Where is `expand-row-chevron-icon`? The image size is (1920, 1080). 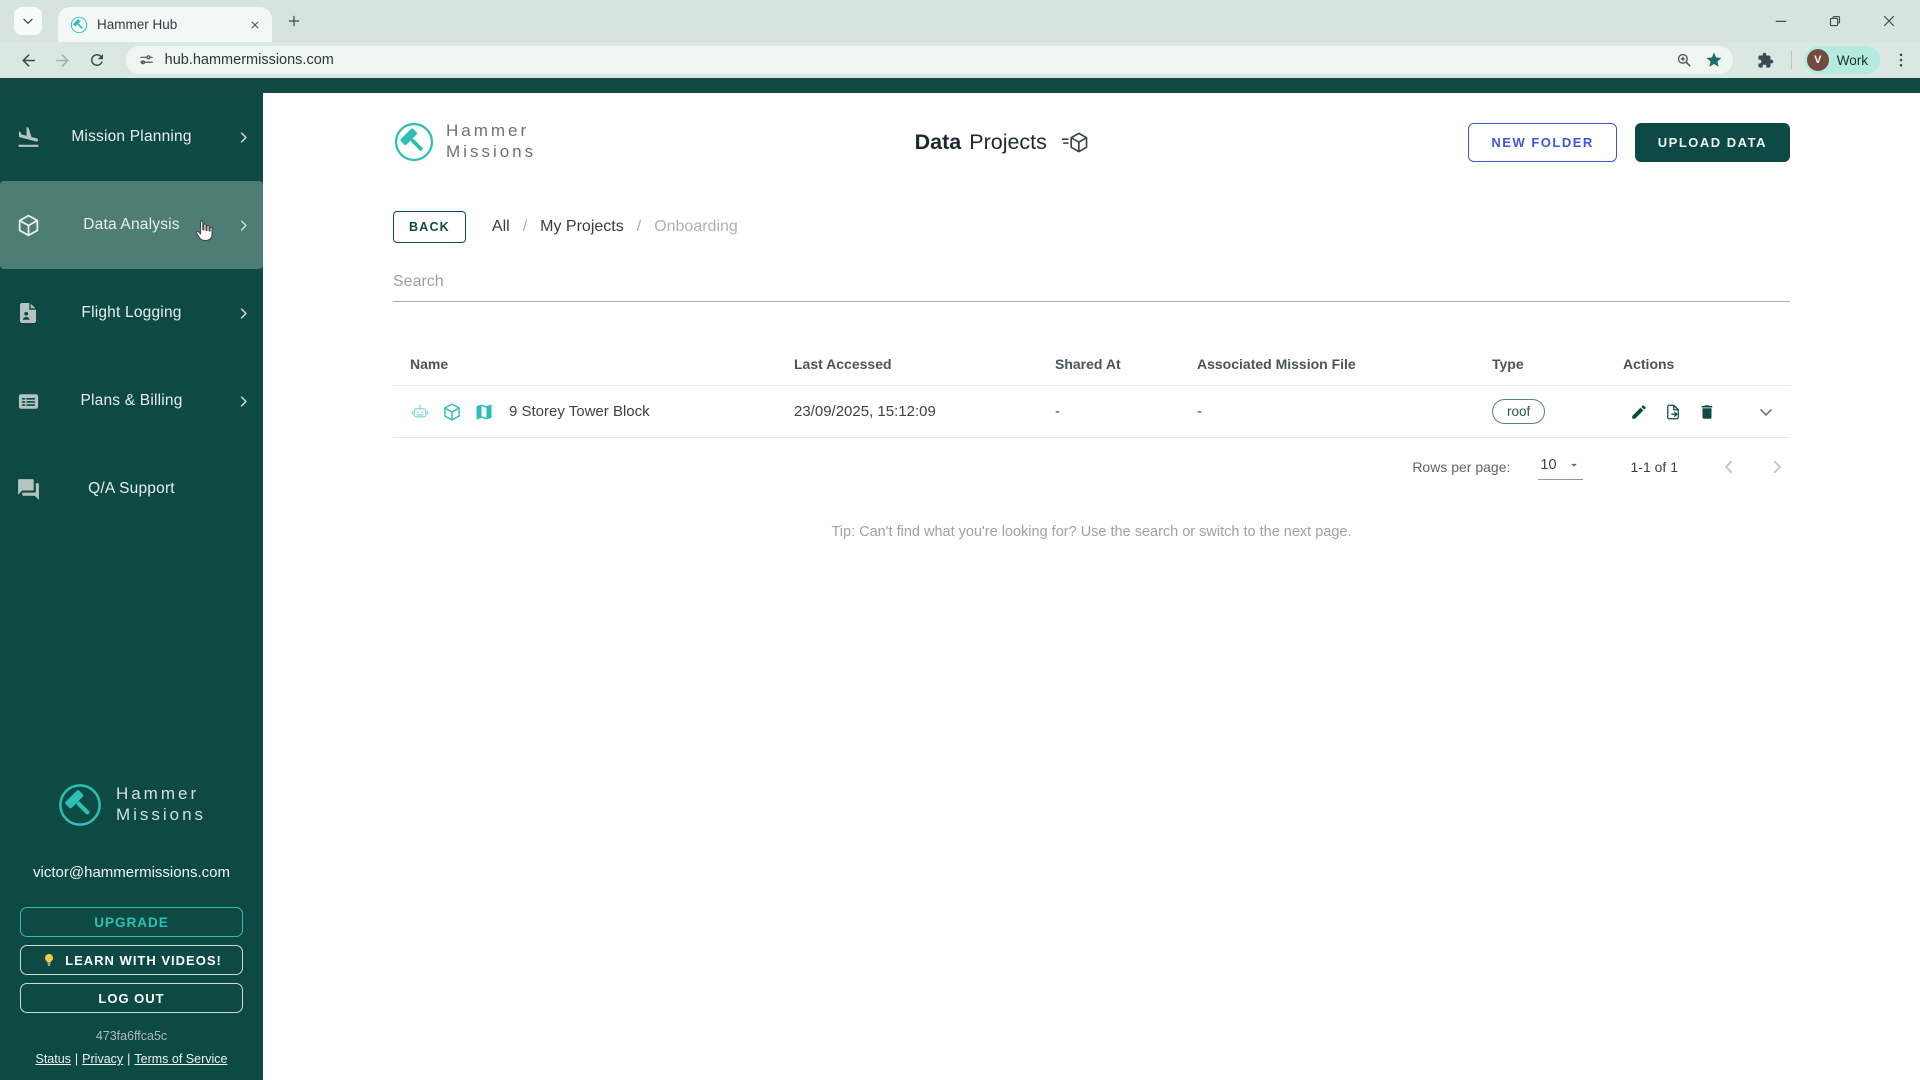
expand-row-chevron-icon is located at coordinates (1766, 412).